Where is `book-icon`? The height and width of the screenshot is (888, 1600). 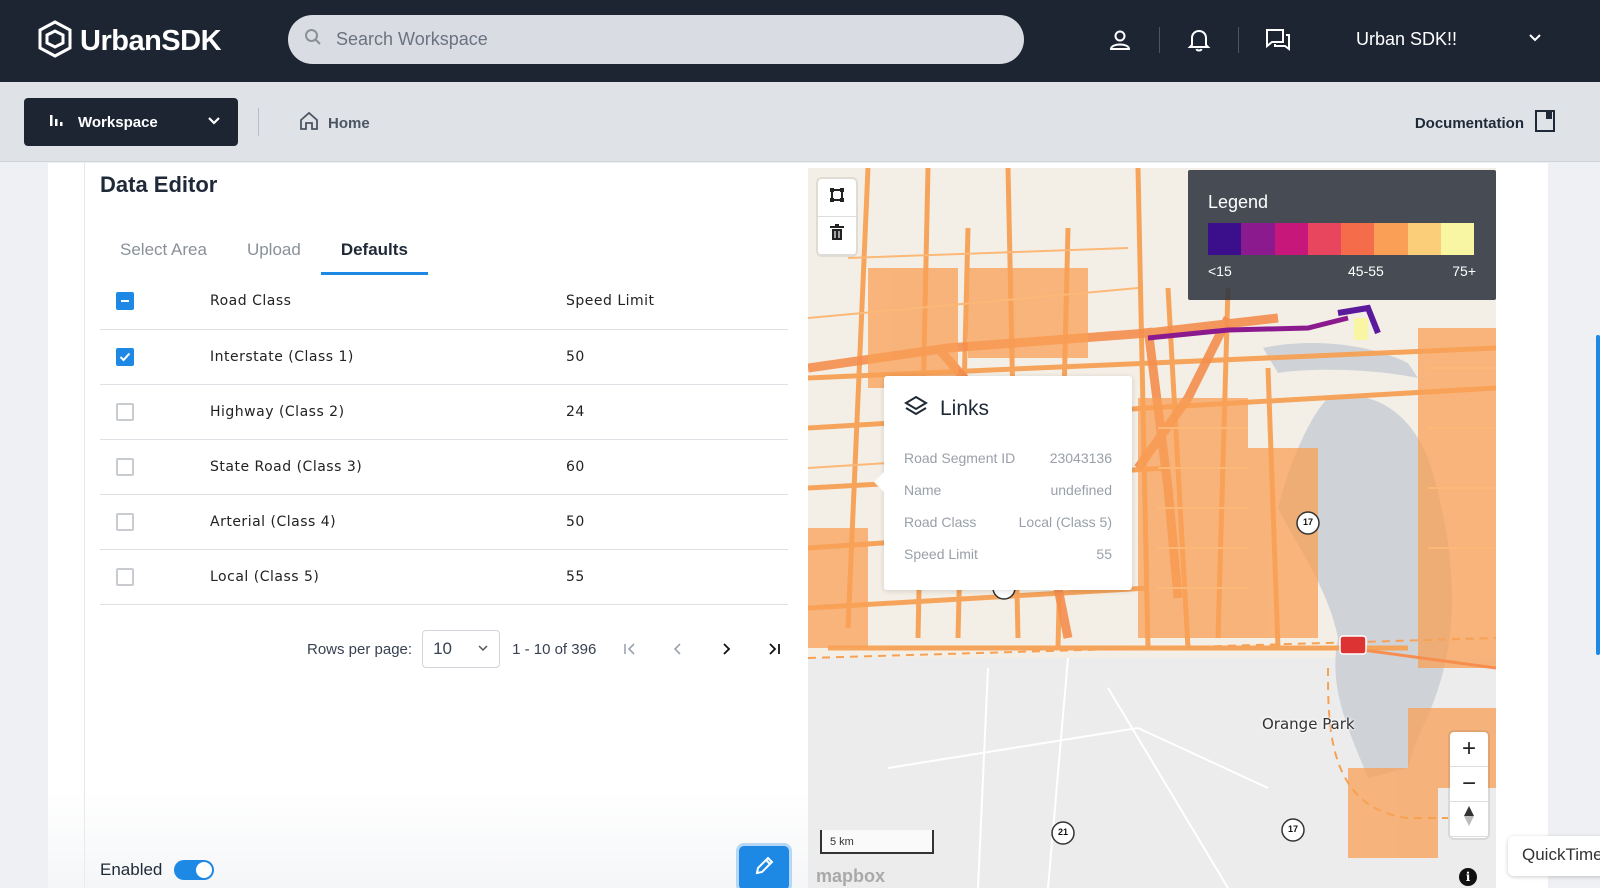 book-icon is located at coordinates (1545, 123).